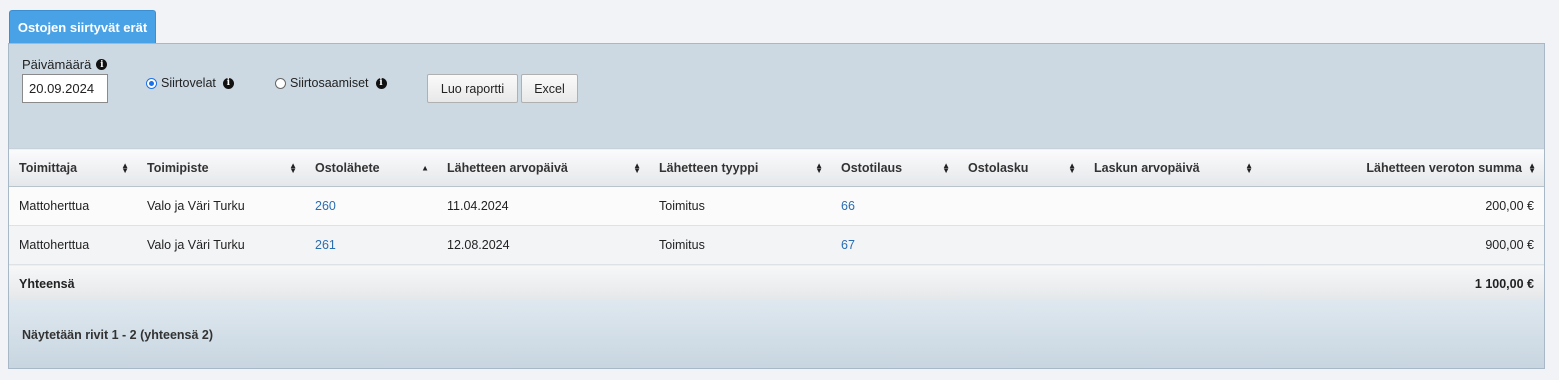  What do you see at coordinates (371, 206) in the screenshot?
I see `cell-dispatch: 260` at bounding box center [371, 206].